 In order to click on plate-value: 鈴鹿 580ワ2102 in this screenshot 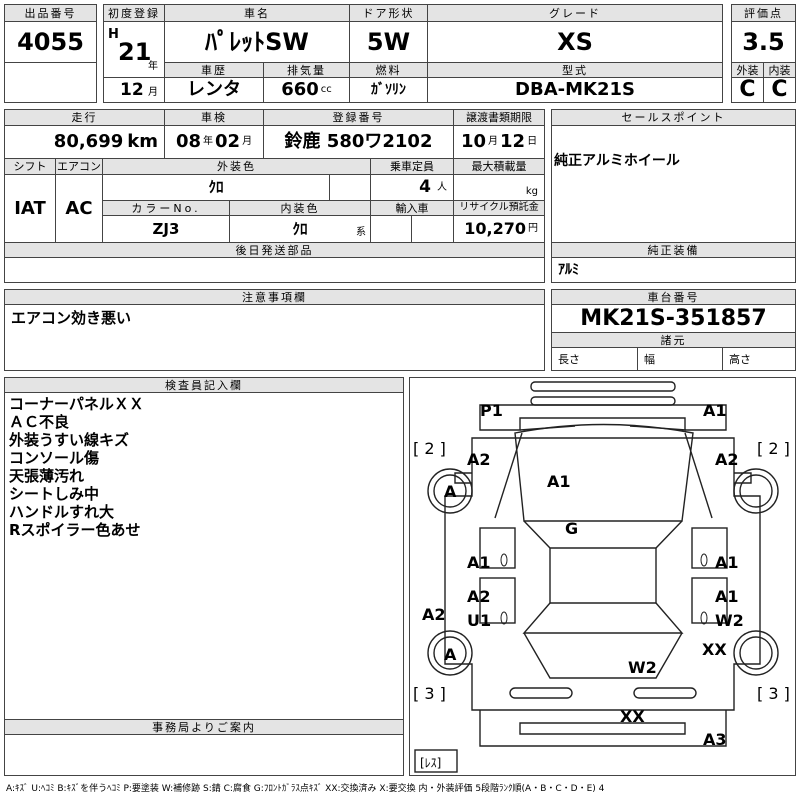, I will do `click(358, 142)`.